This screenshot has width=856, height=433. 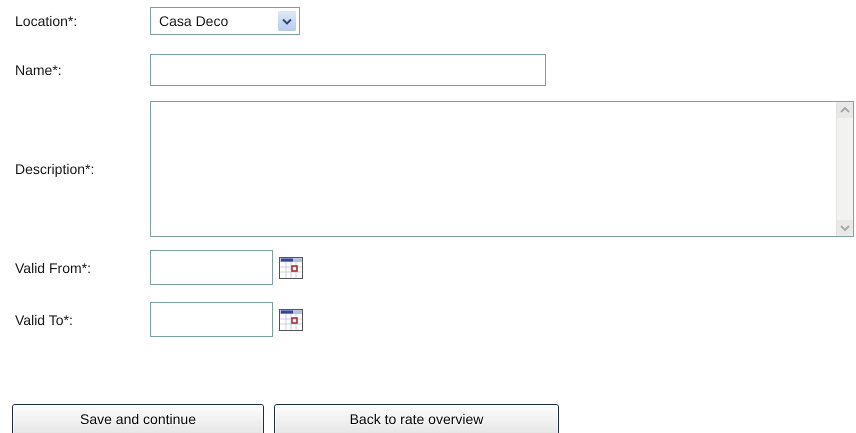 I want to click on field-label: Name*:, so click(x=39, y=70).